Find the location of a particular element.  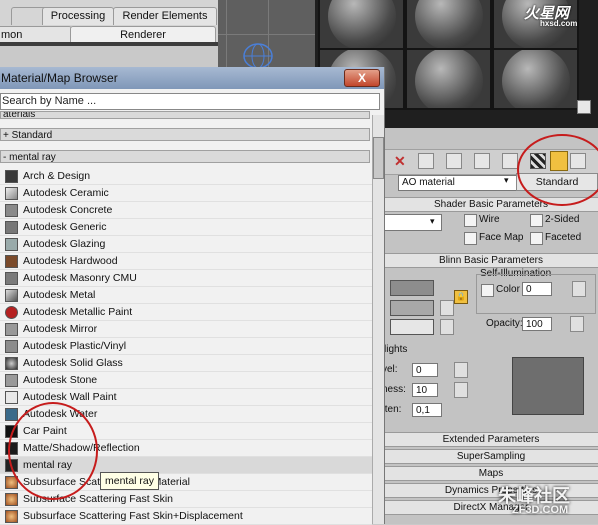

browser-titlebar: Material/Map Browser X is located at coordinates (192, 78).